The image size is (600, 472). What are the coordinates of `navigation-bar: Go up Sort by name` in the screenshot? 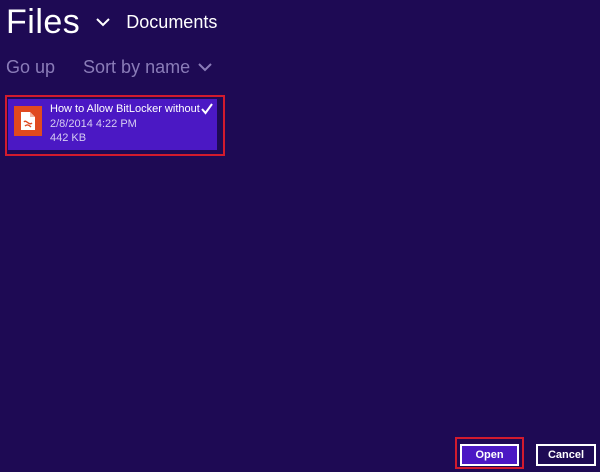 It's located at (109, 67).